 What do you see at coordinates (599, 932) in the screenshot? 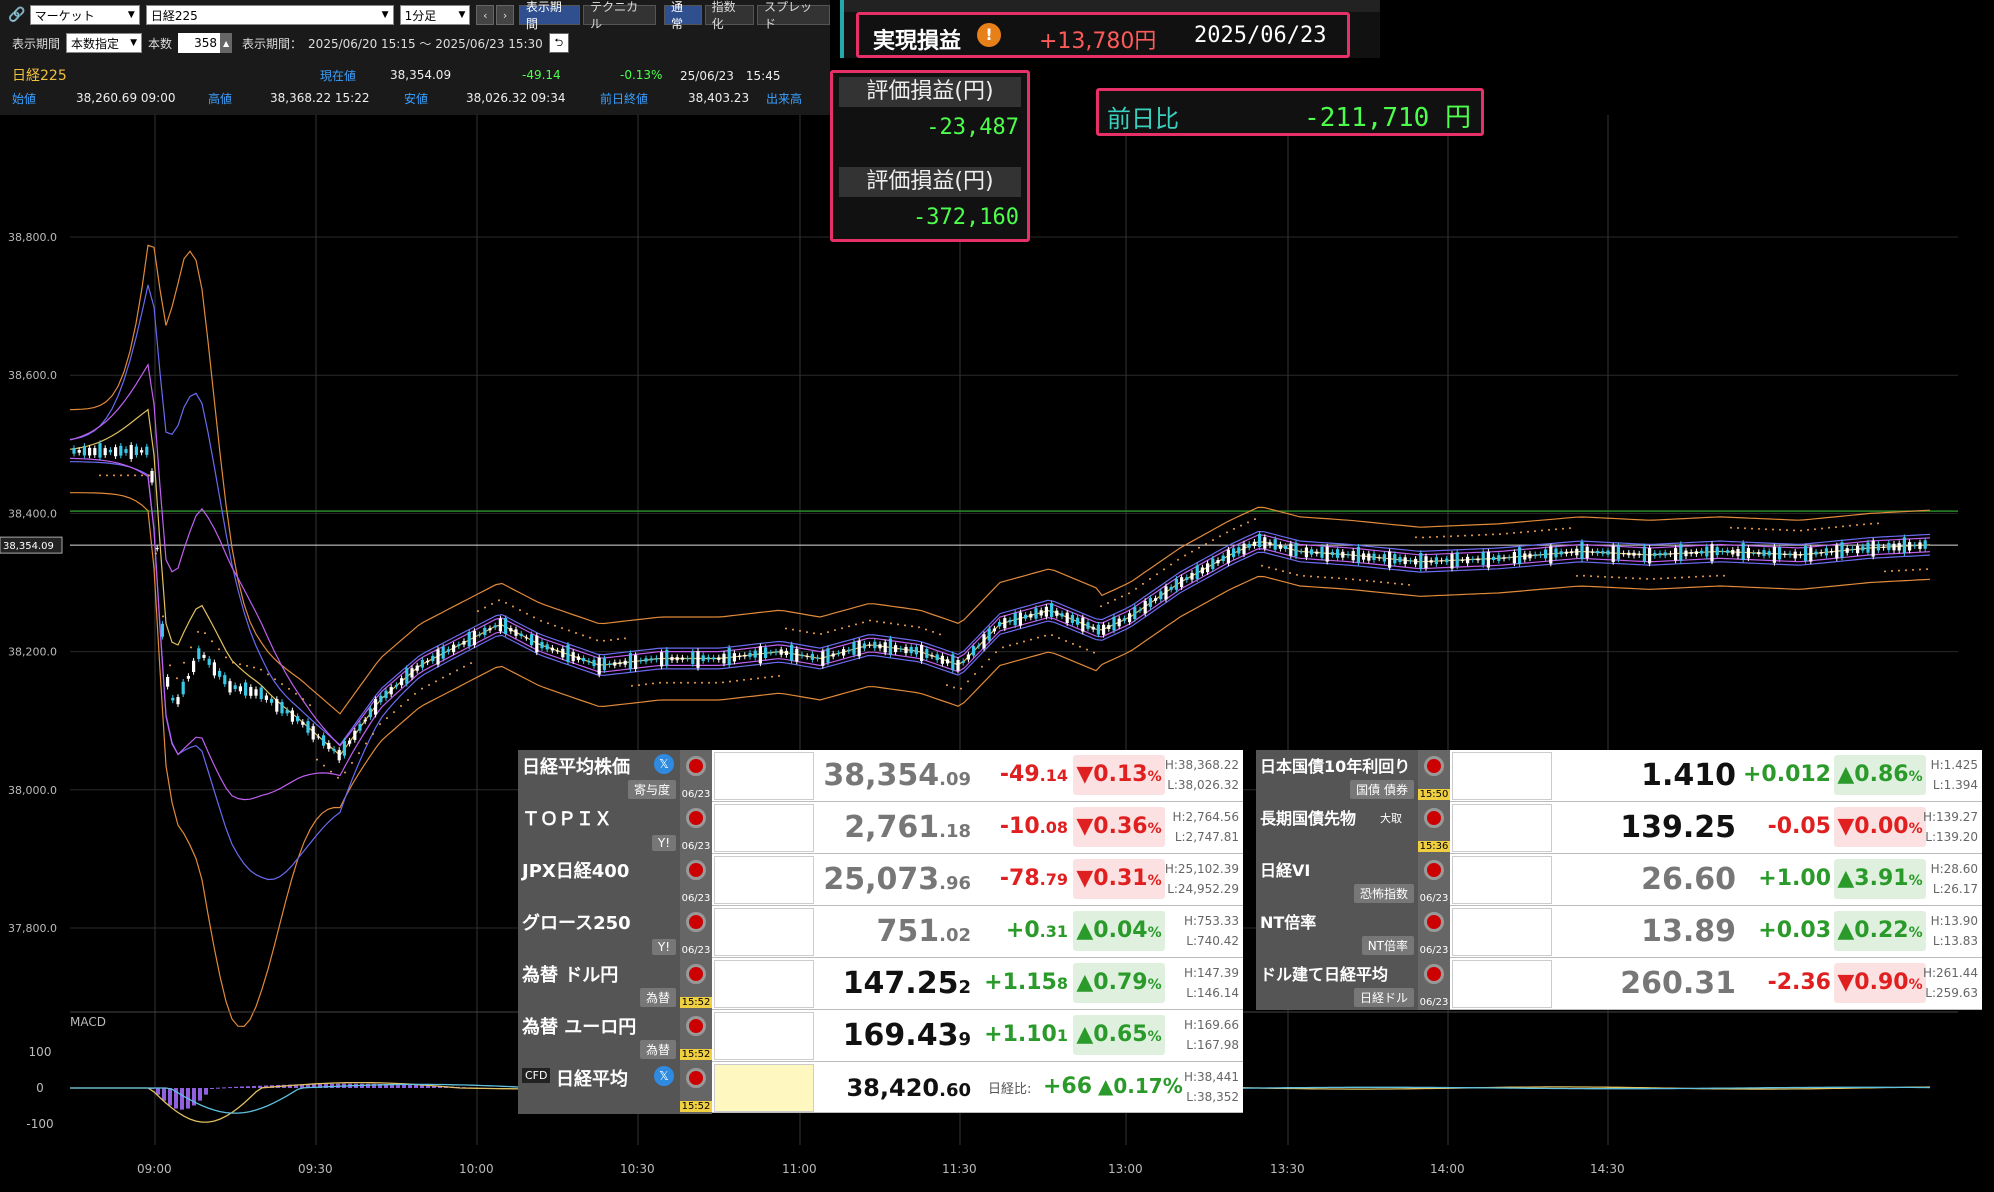
I see `quote-name-cell: グロース250 Y!` at bounding box center [599, 932].